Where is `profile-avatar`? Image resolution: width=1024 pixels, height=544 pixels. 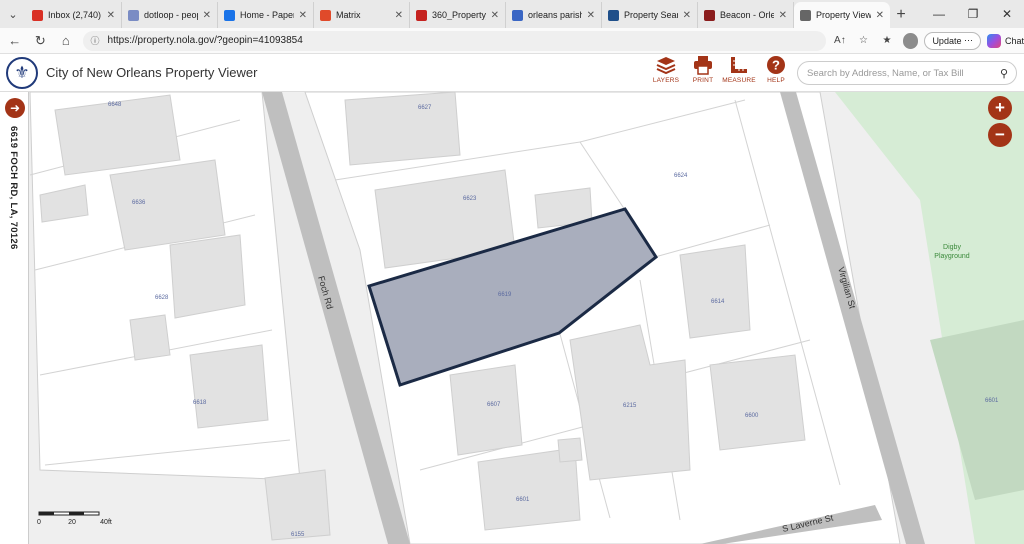 profile-avatar is located at coordinates (910, 40).